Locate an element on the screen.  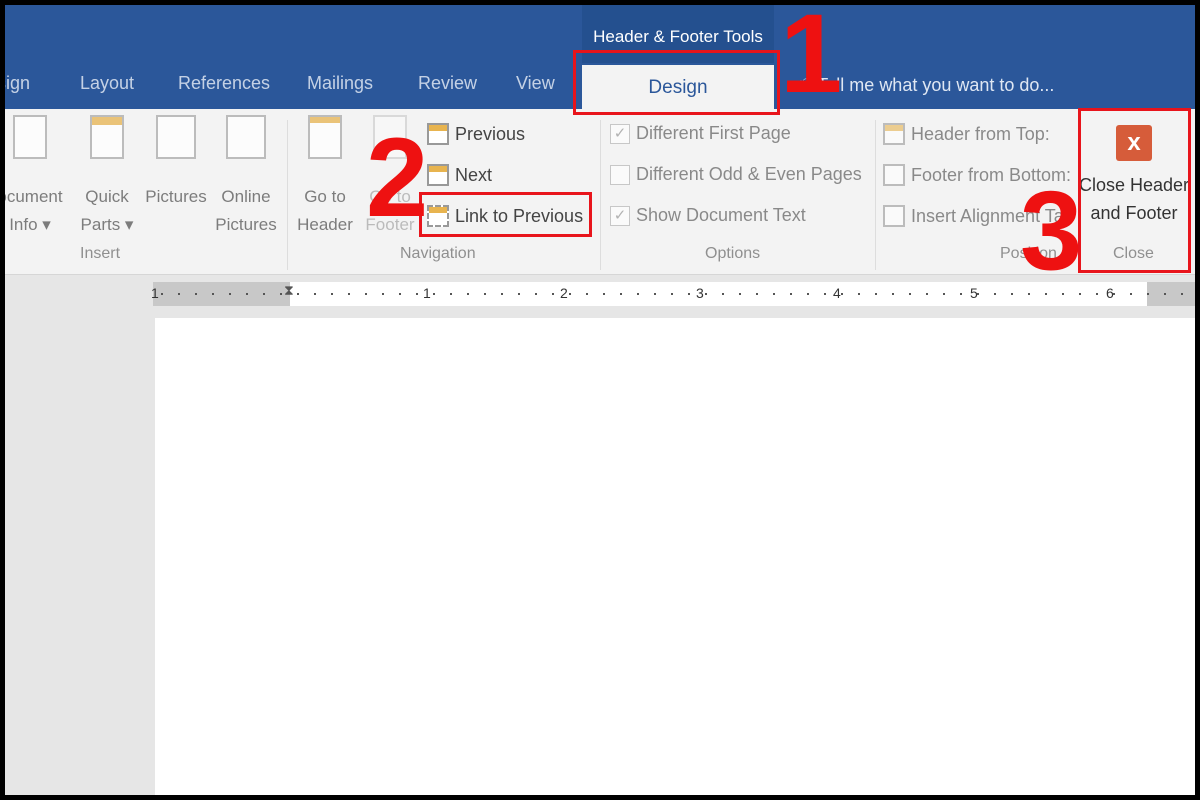
label: Parts ▾ is located at coordinates (107, 224).